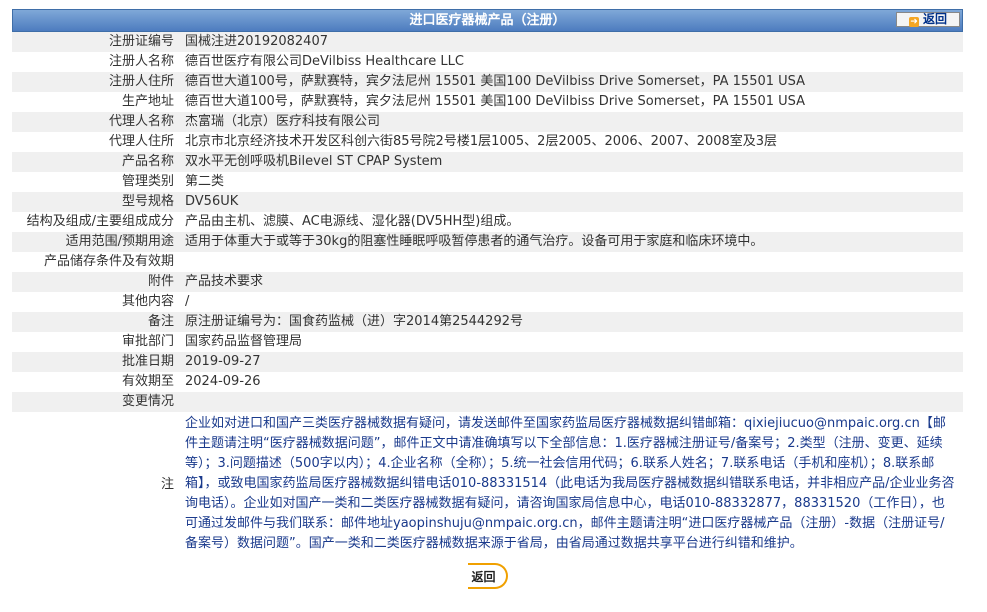  Describe the element at coordinates (572, 222) in the screenshot. I see `row-value: 产品由主机、滤膜、AC电源线、湿化器(DV5HH型)组成。` at that location.